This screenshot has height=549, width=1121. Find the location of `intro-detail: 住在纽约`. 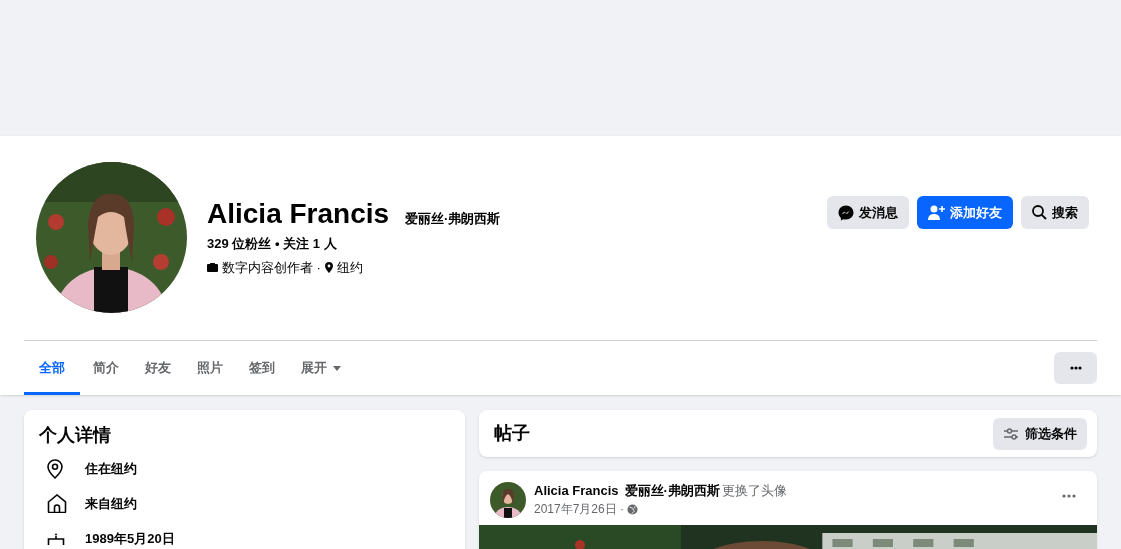

intro-detail: 住在纽约 is located at coordinates (111, 468).